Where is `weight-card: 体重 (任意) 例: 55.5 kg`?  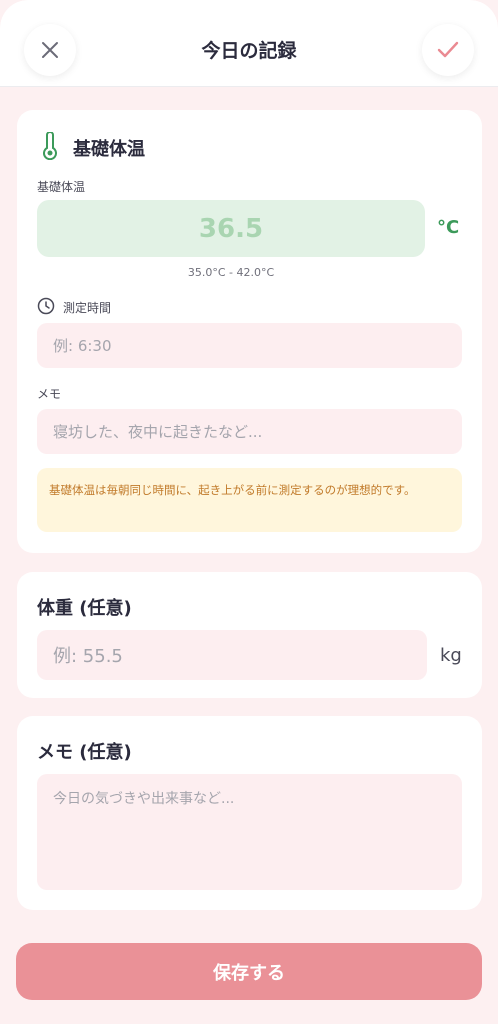
weight-card: 体重 (任意) 例: 55.5 kg is located at coordinates (249, 635).